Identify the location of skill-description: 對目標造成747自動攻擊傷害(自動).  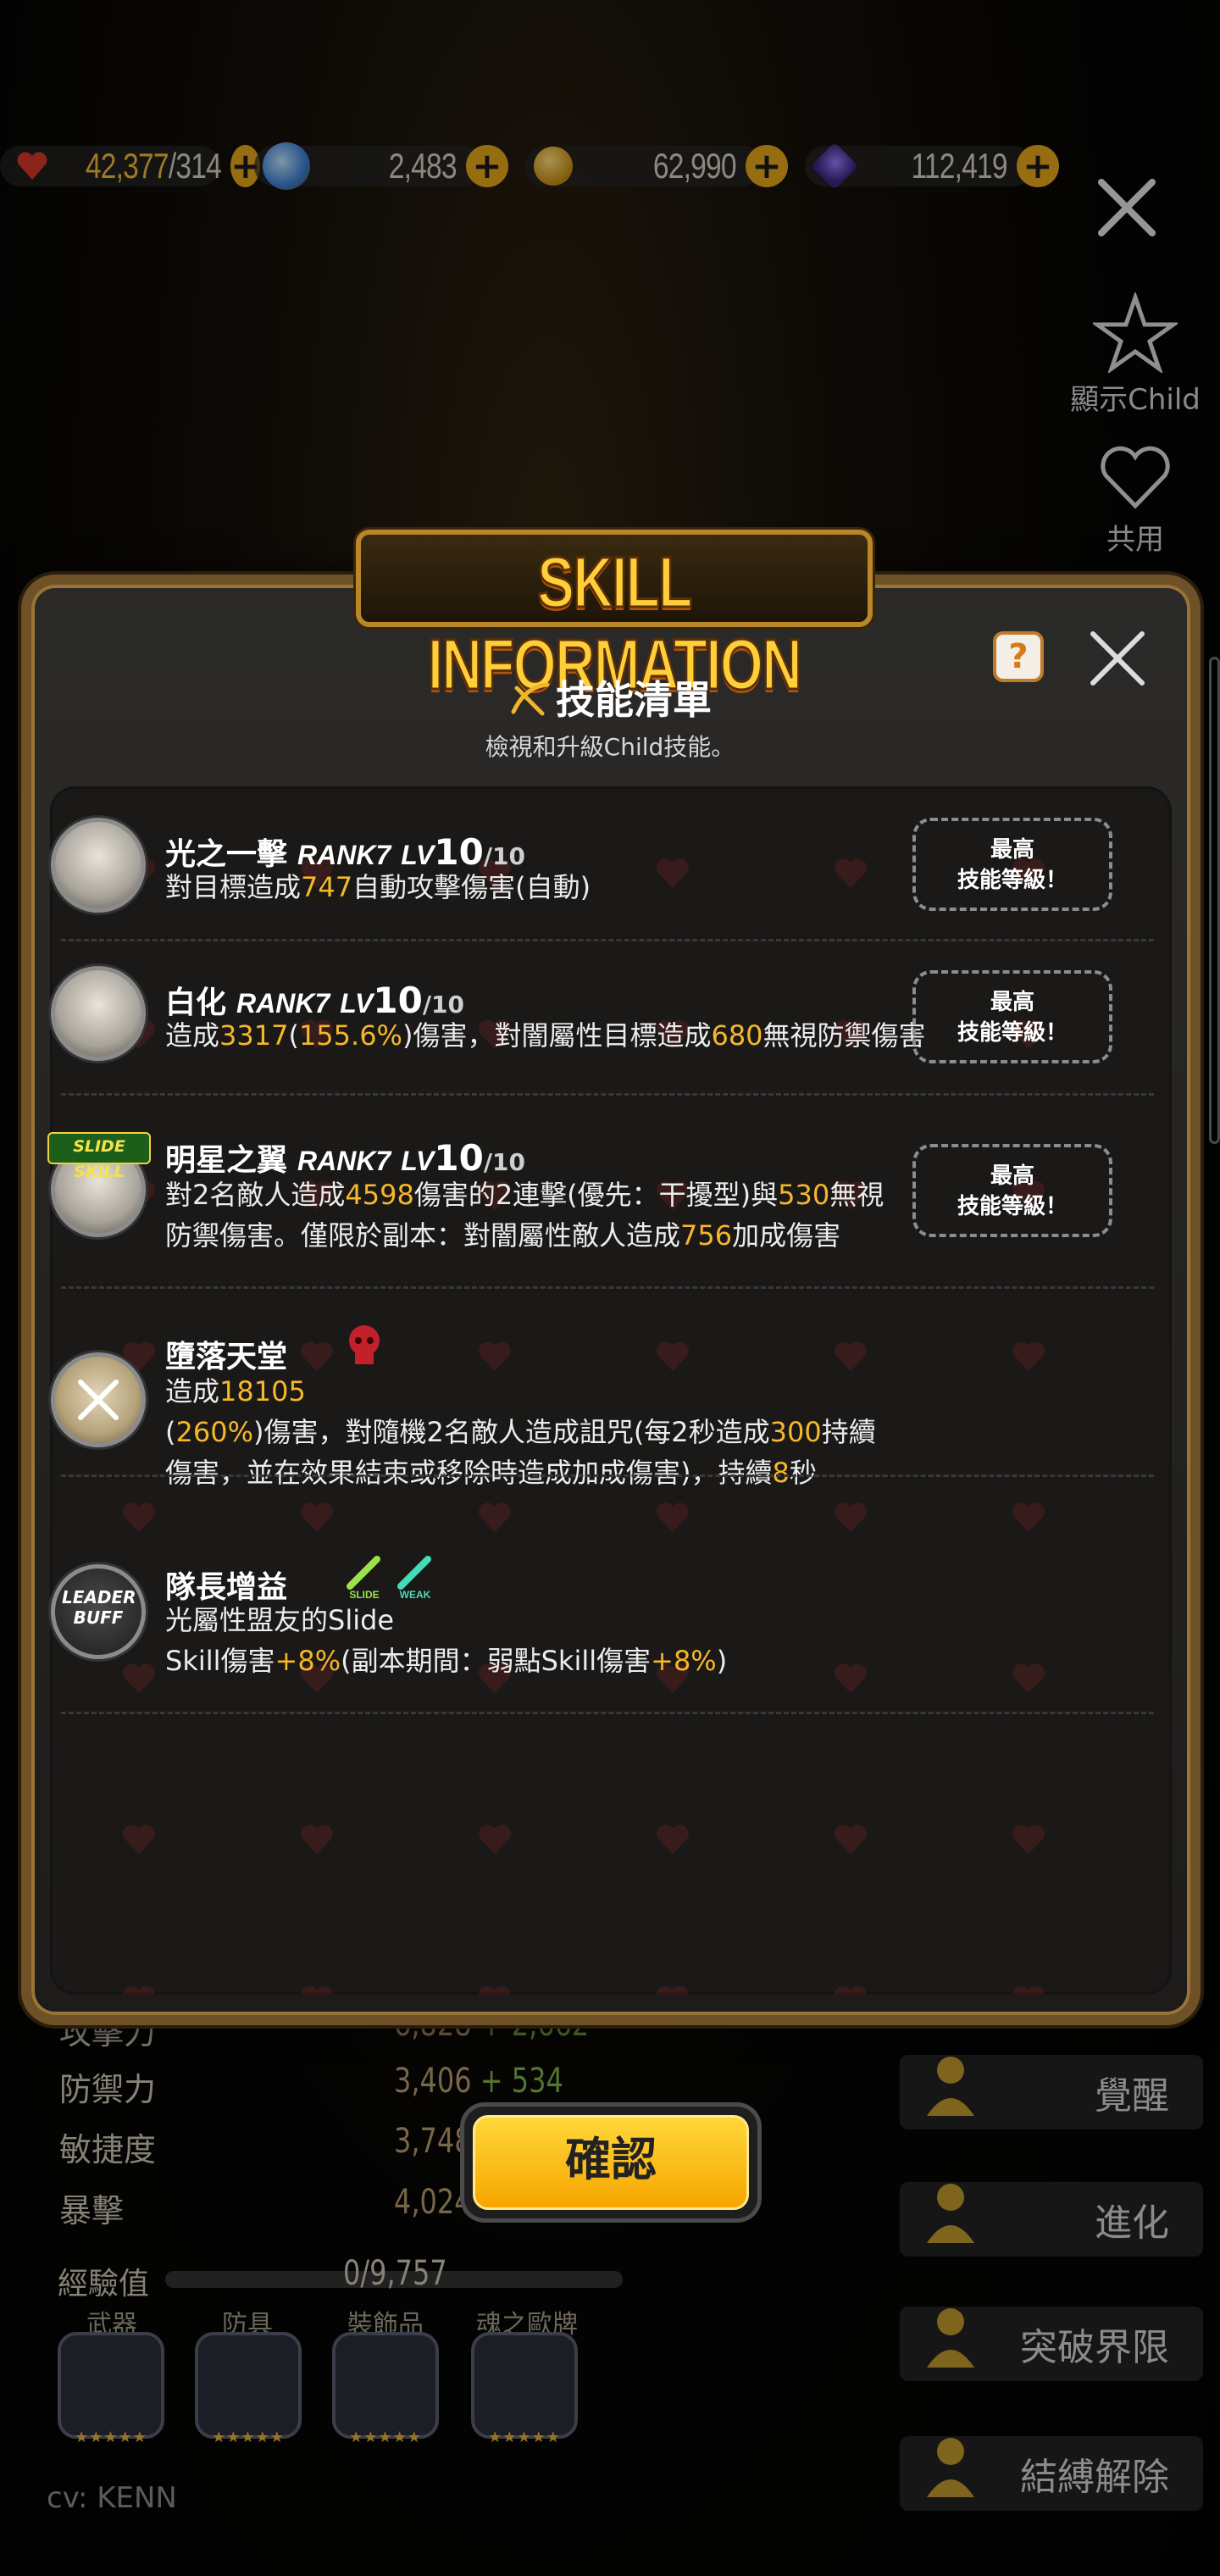
(378, 887).